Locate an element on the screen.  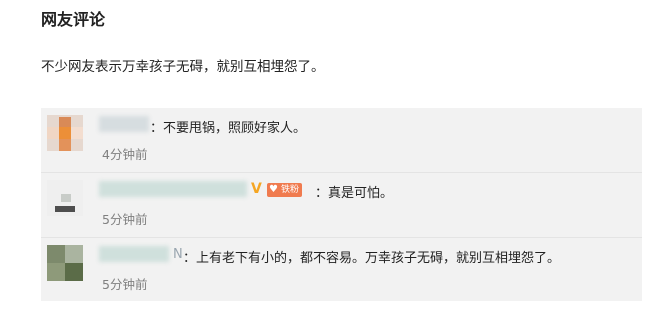
comment-text: ：上有老下有小的，都不容易。万幸孩子无碍，就别互相埋怨了。 is located at coordinates (372, 258).